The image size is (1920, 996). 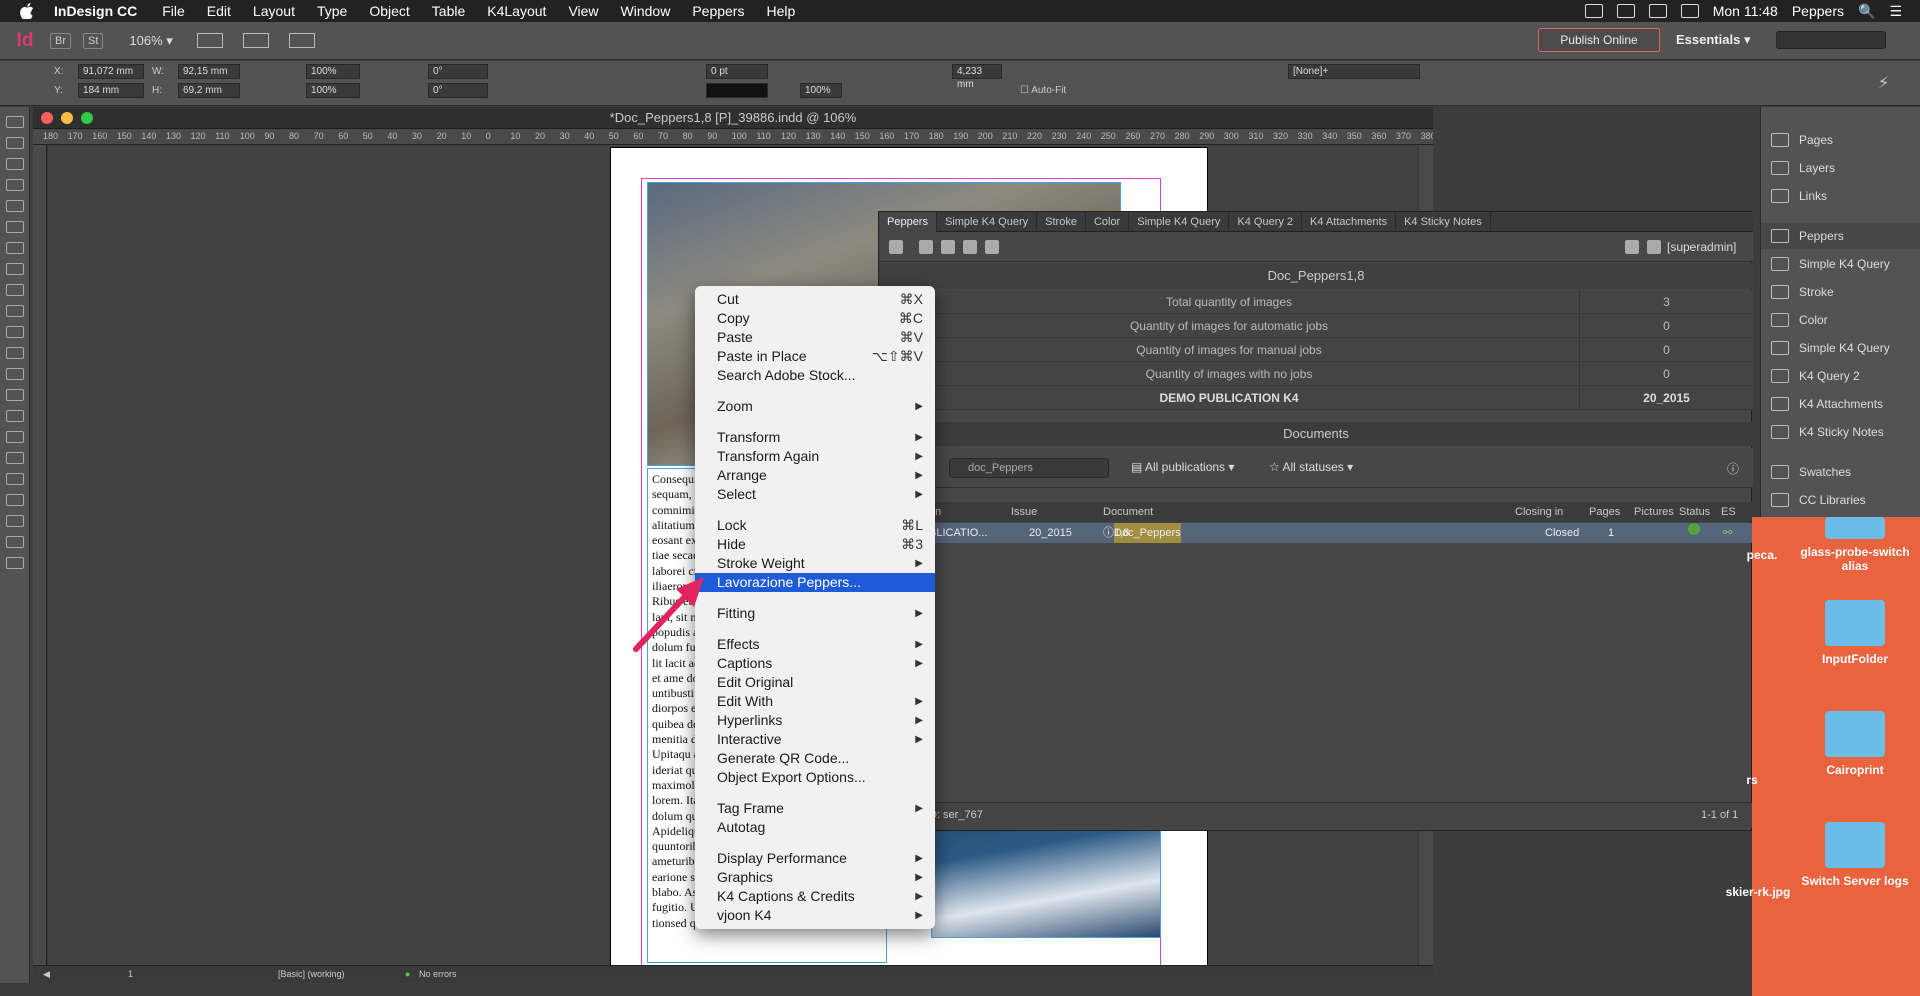 I want to click on menu-item-transform: Transform ▶, so click(x=815, y=437).